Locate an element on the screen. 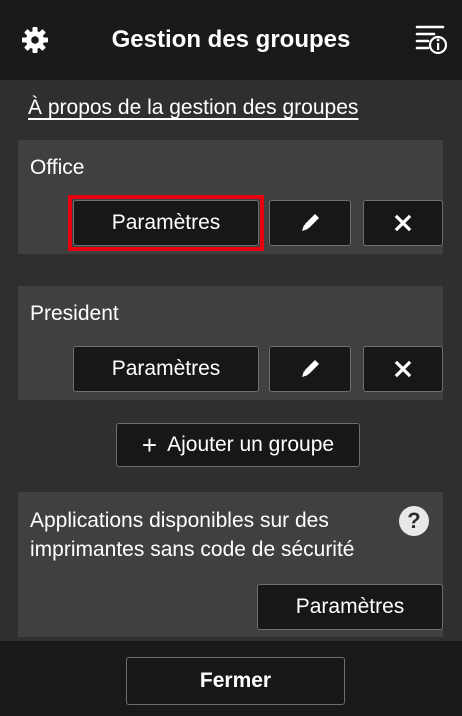  group-card-office: Office Paramètres is located at coordinates (230, 197).